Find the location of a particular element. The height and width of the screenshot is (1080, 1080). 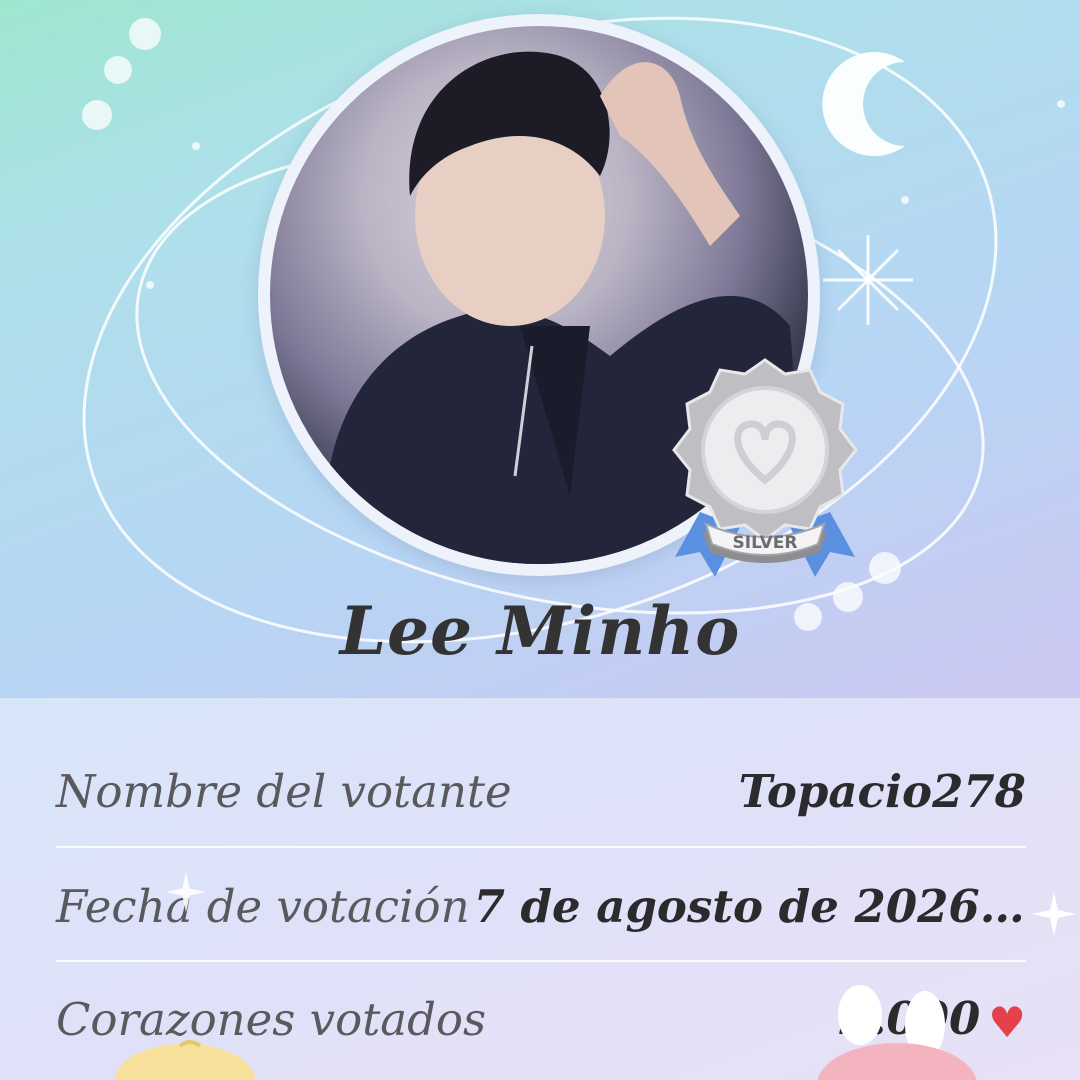

vote-date-label: Fecha de votación is located at coordinates (263, 906).